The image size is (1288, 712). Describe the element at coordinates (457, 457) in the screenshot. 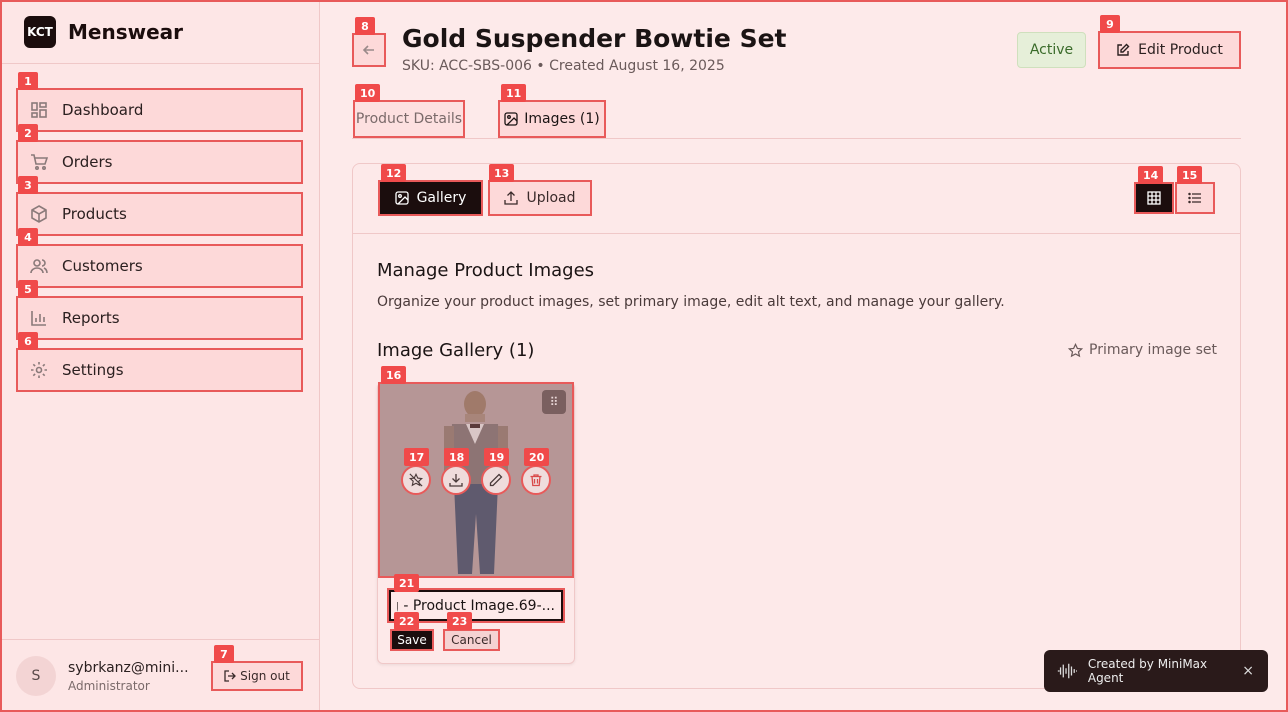

I see `annotation-badge: 18` at that location.